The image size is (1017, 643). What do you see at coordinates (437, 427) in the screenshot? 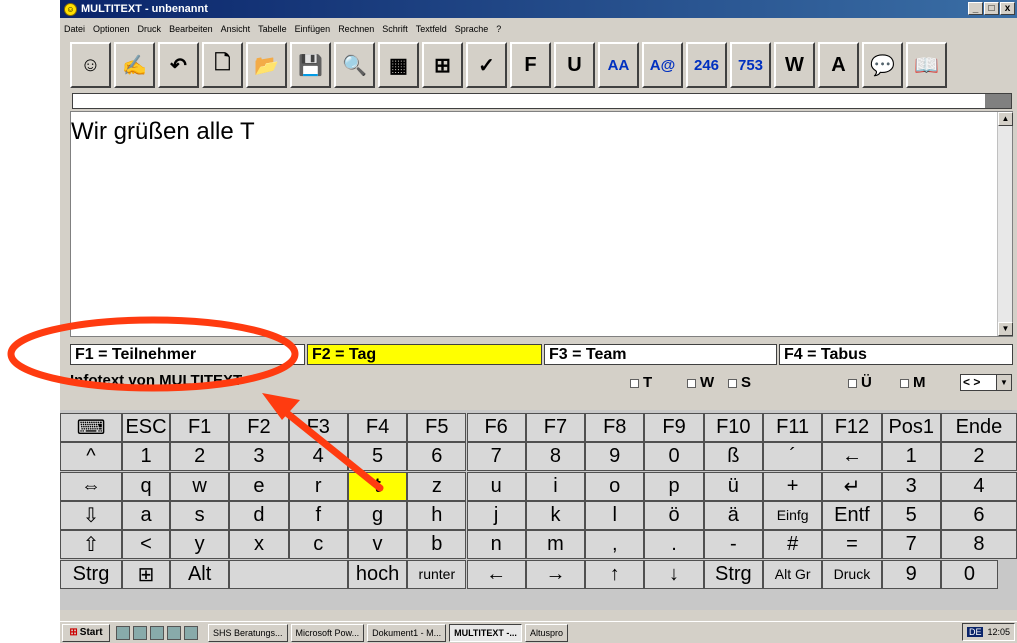
I see `key-row1-6: F5` at bounding box center [437, 427].